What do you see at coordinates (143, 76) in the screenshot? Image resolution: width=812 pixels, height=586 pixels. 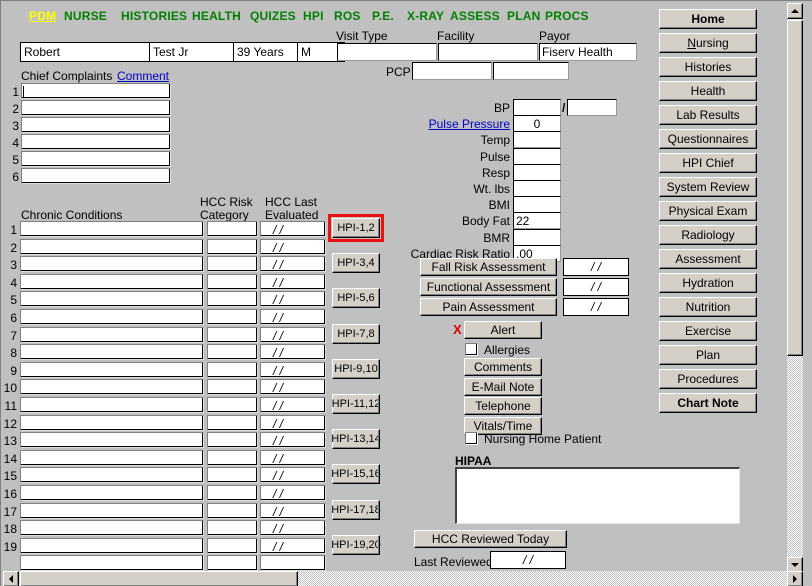 I see `chief-complaints-comment-link: Comment` at bounding box center [143, 76].